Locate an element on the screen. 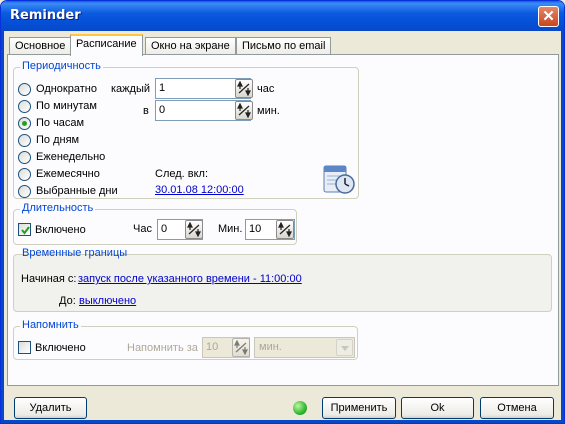  hour-label: Час is located at coordinates (142, 229).